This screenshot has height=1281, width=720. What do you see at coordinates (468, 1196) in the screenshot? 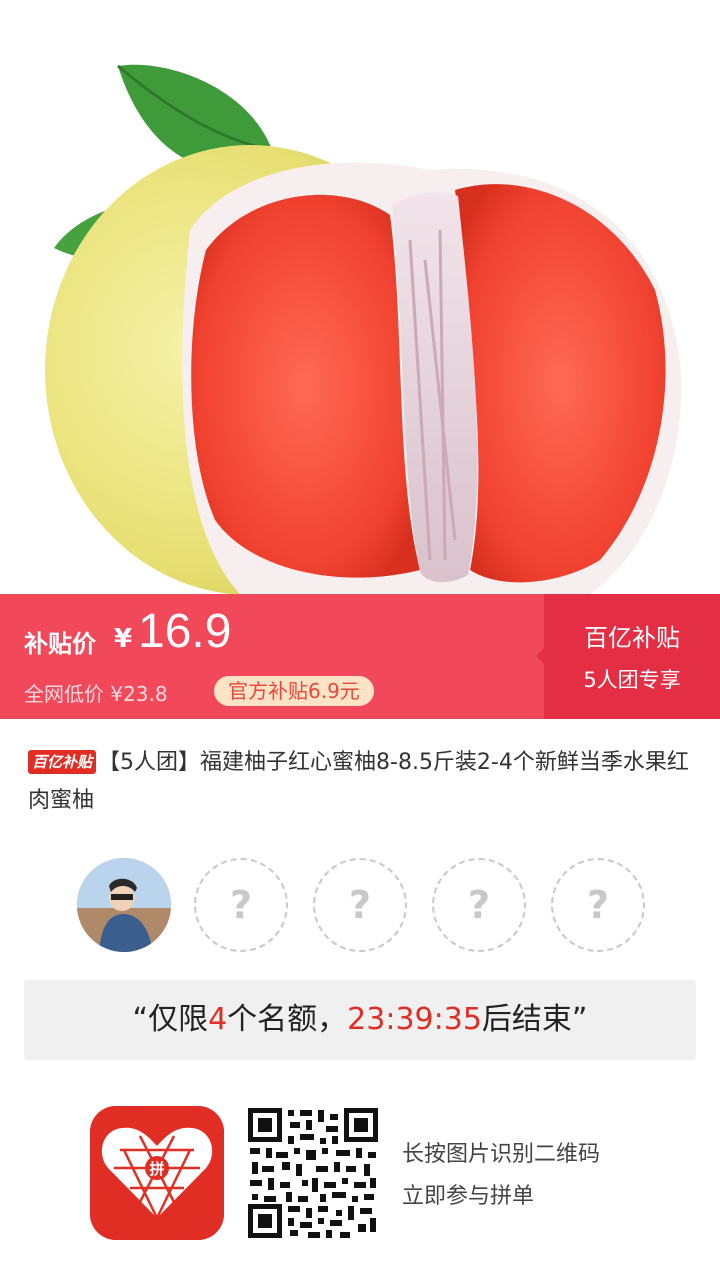
I see `qr-hint-join: 立即参与拼单` at bounding box center [468, 1196].